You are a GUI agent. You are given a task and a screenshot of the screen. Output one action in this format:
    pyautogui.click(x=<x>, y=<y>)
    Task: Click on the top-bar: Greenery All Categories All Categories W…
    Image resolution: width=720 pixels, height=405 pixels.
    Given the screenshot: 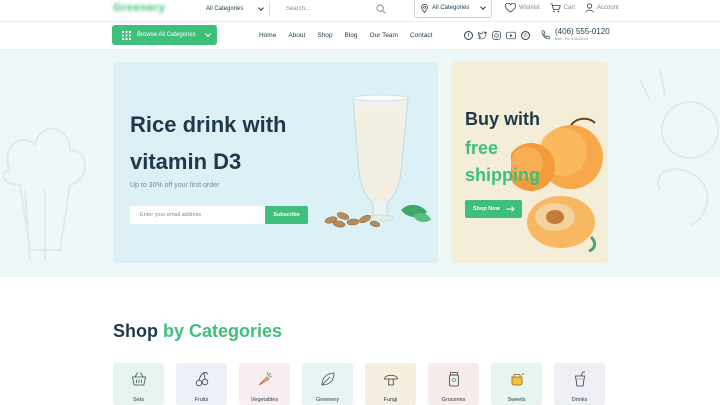 What is the action you would take?
    pyautogui.click(x=360, y=11)
    